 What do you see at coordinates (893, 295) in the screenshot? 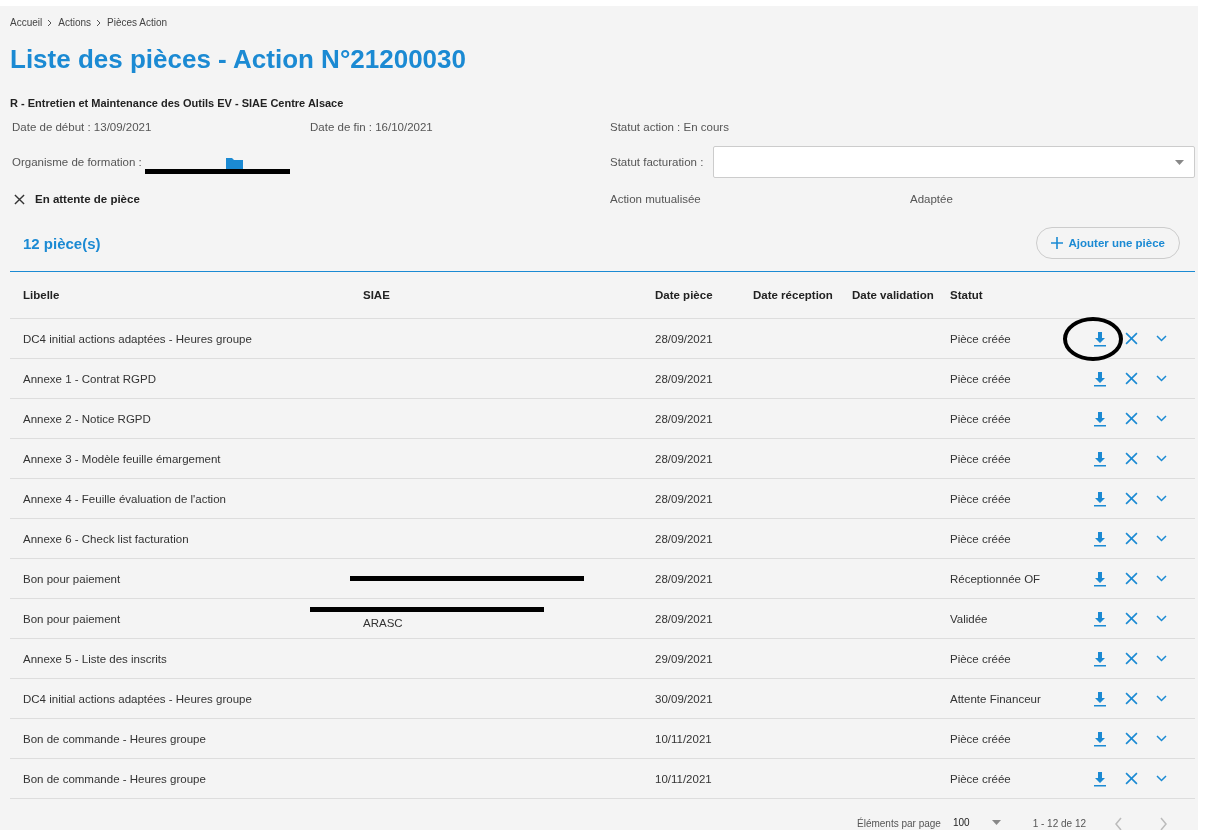
I see `column-header: Date validation` at bounding box center [893, 295].